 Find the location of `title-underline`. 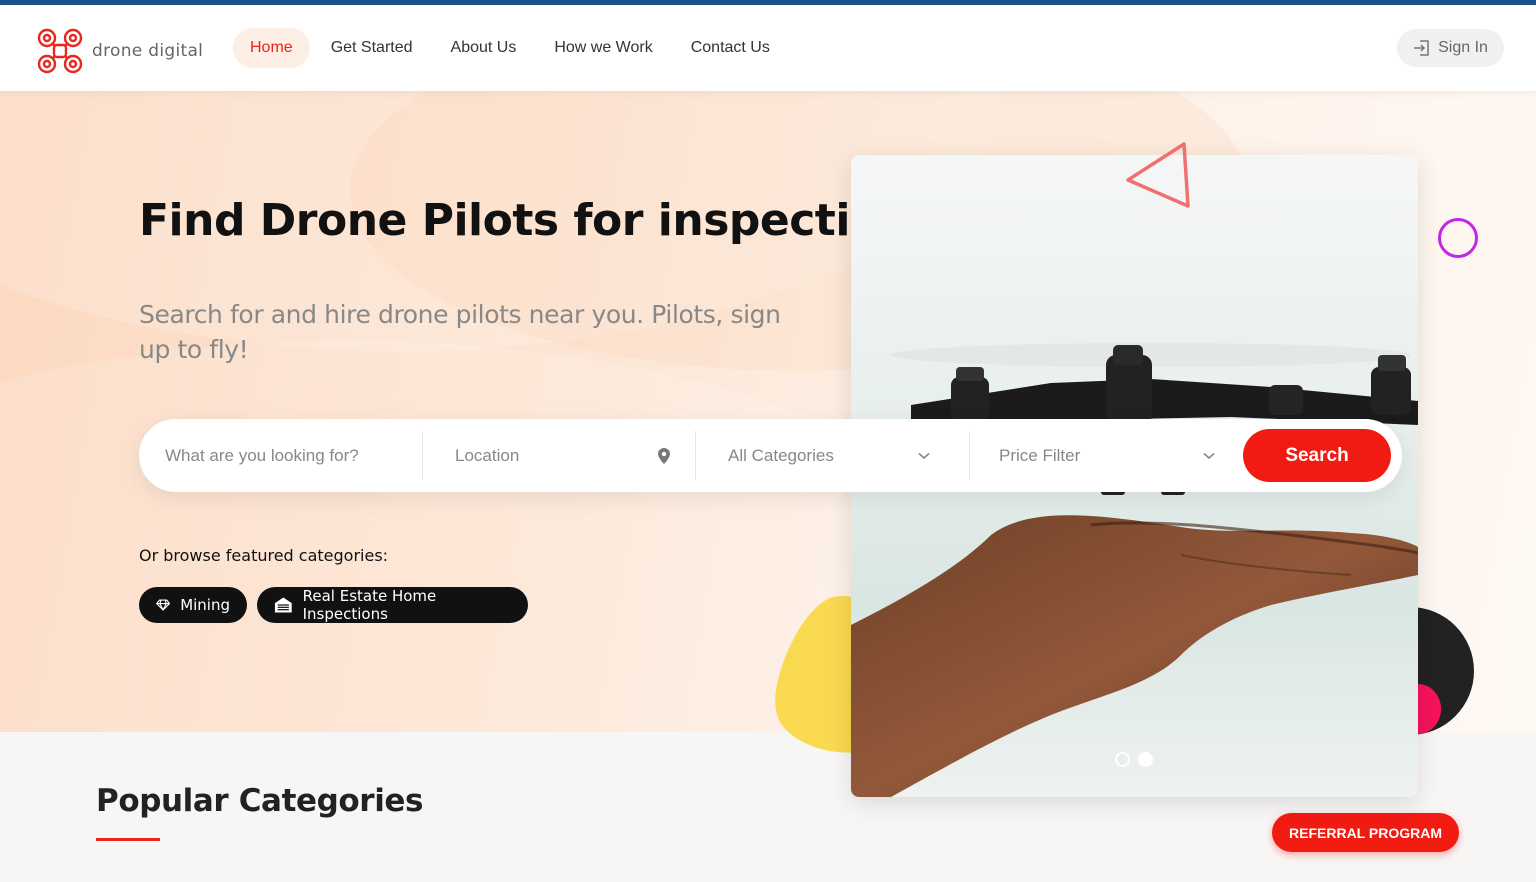

title-underline is located at coordinates (128, 839).